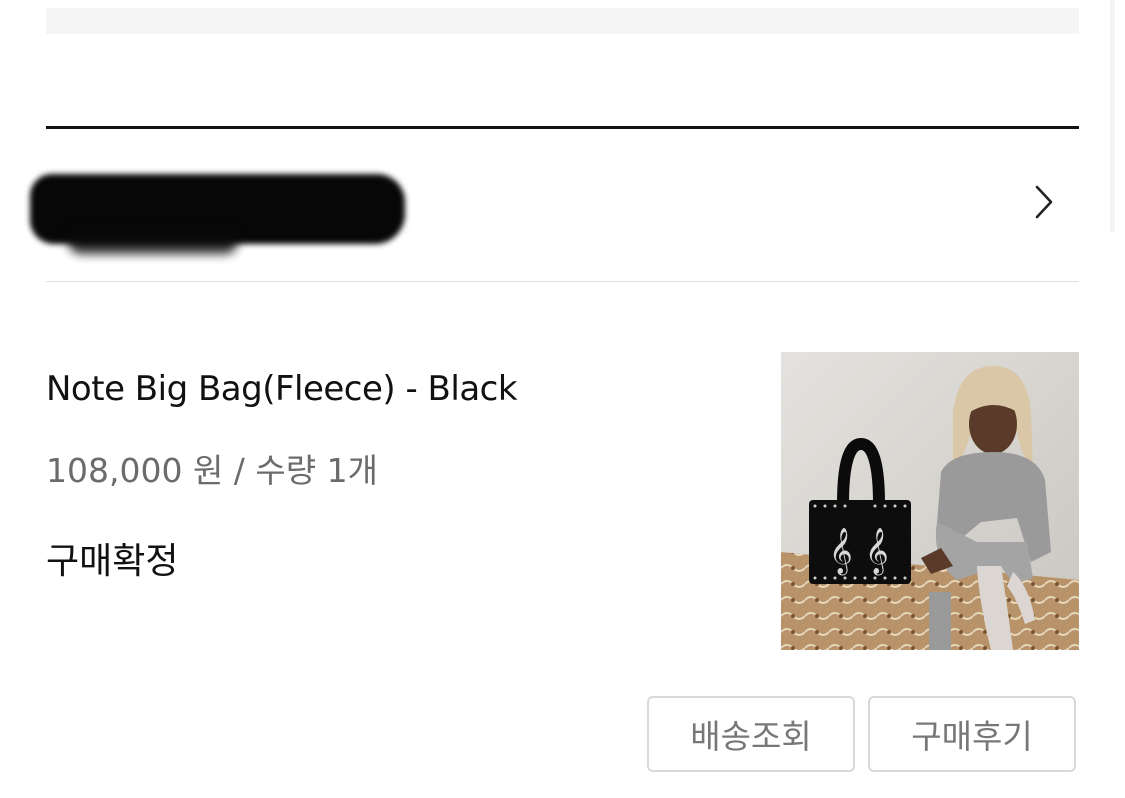 This screenshot has height=798, width=1125. What do you see at coordinates (51, 204) in the screenshot?
I see `order-number` at bounding box center [51, 204].